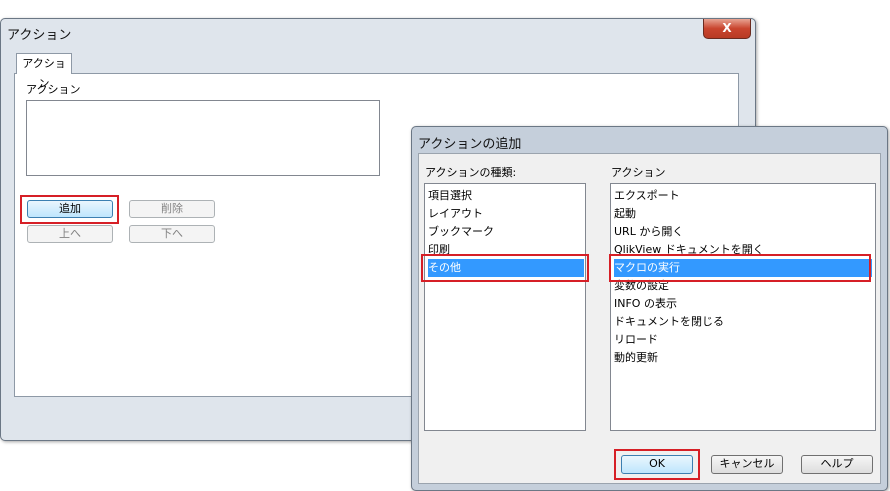 The height and width of the screenshot is (491, 890). I want to click on action-type-item: ブックマーク, so click(461, 232).